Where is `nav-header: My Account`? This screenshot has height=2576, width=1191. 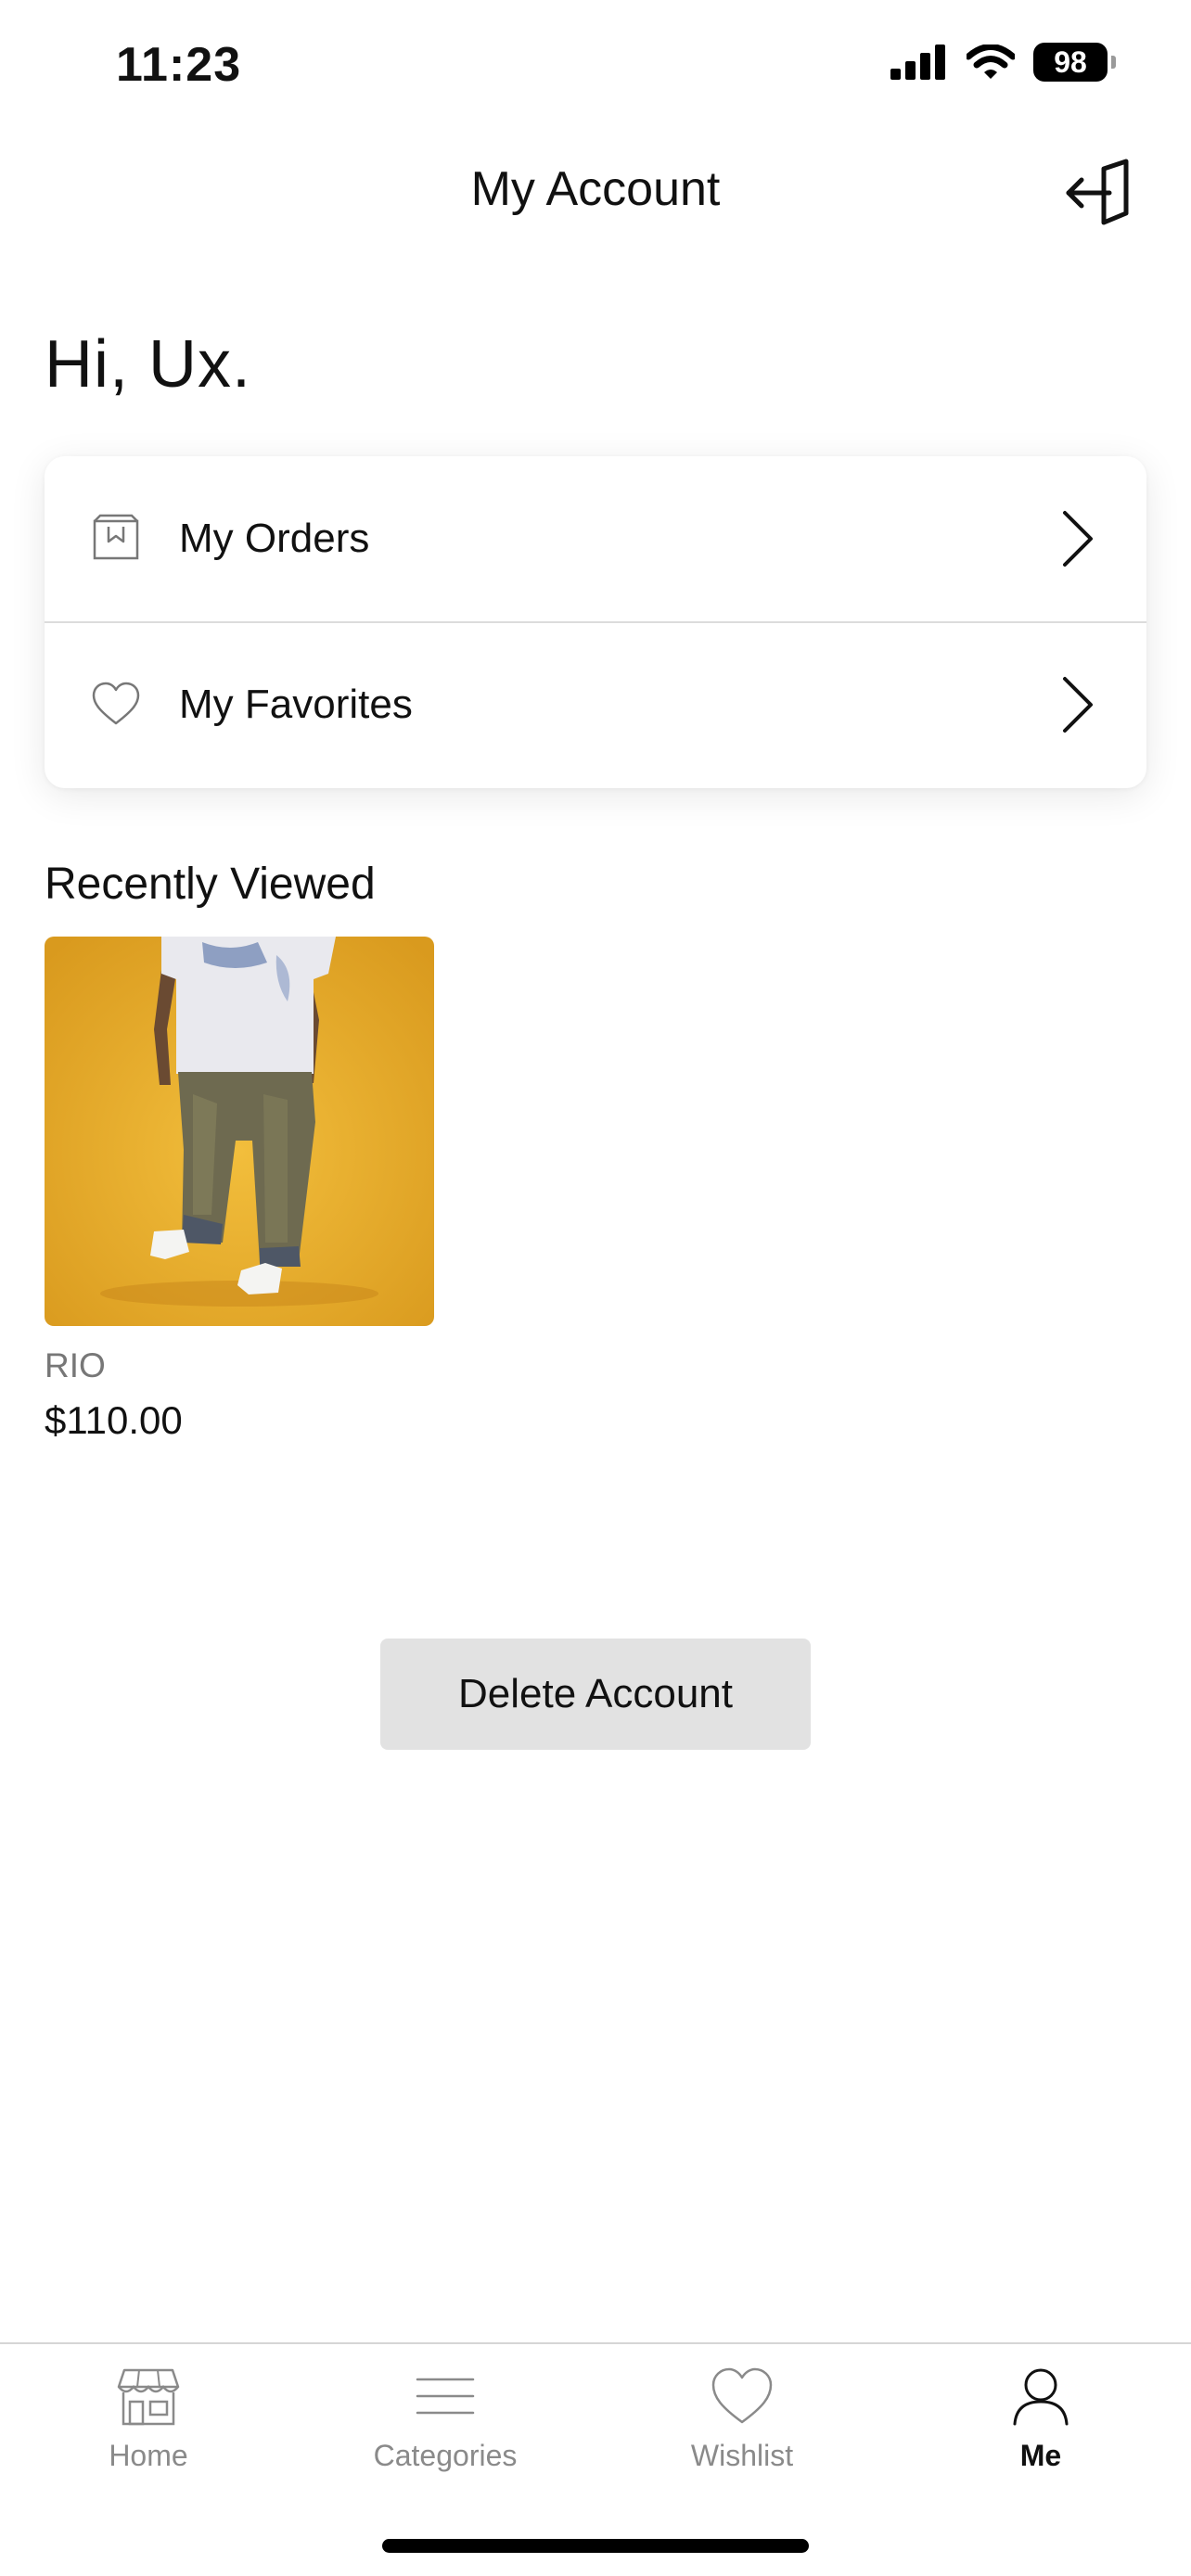
nav-header: My Account is located at coordinates (595, 190).